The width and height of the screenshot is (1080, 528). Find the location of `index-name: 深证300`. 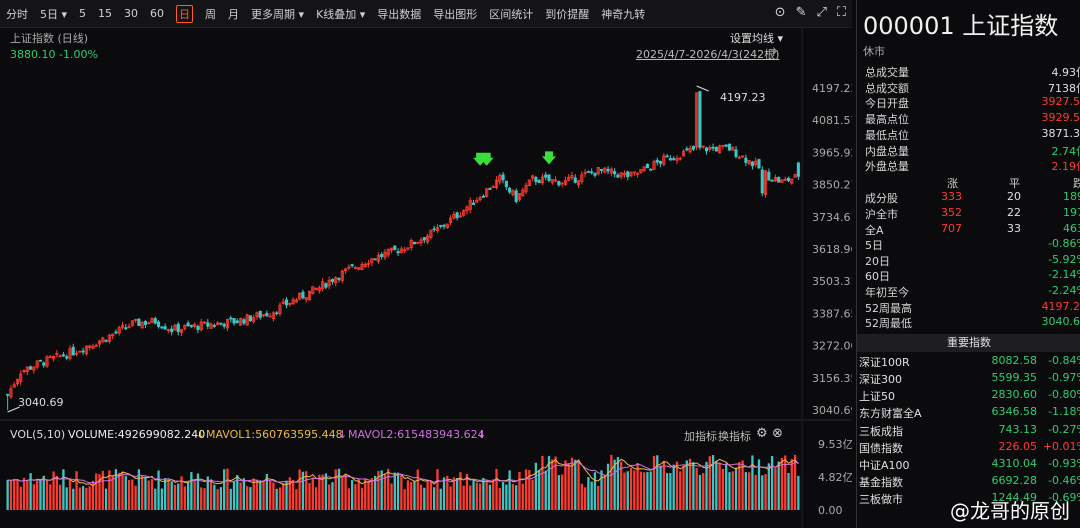

index-name: 深证300 is located at coordinates (880, 379).